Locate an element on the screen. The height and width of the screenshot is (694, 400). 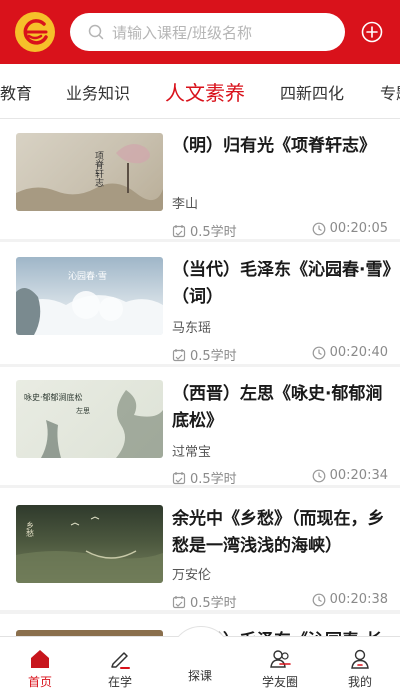
user-icon is located at coordinates (360, 659).